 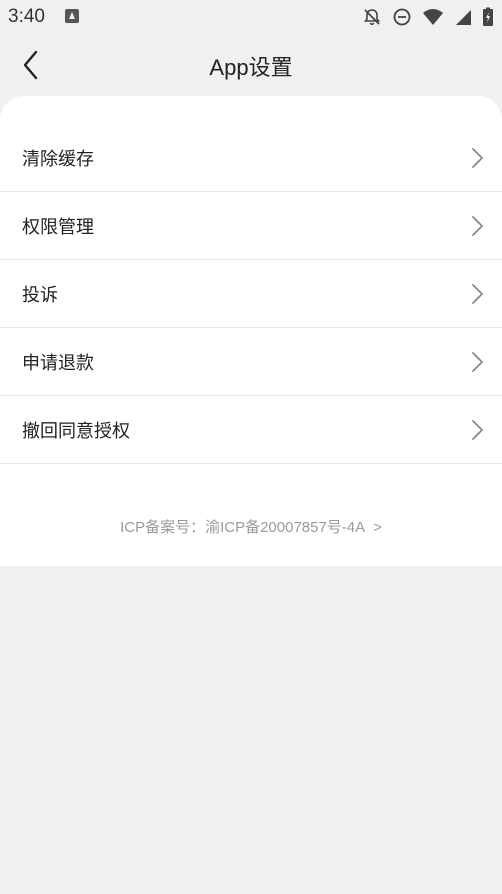 I want to click on status-bar: 3:40, so click(x=251, y=17).